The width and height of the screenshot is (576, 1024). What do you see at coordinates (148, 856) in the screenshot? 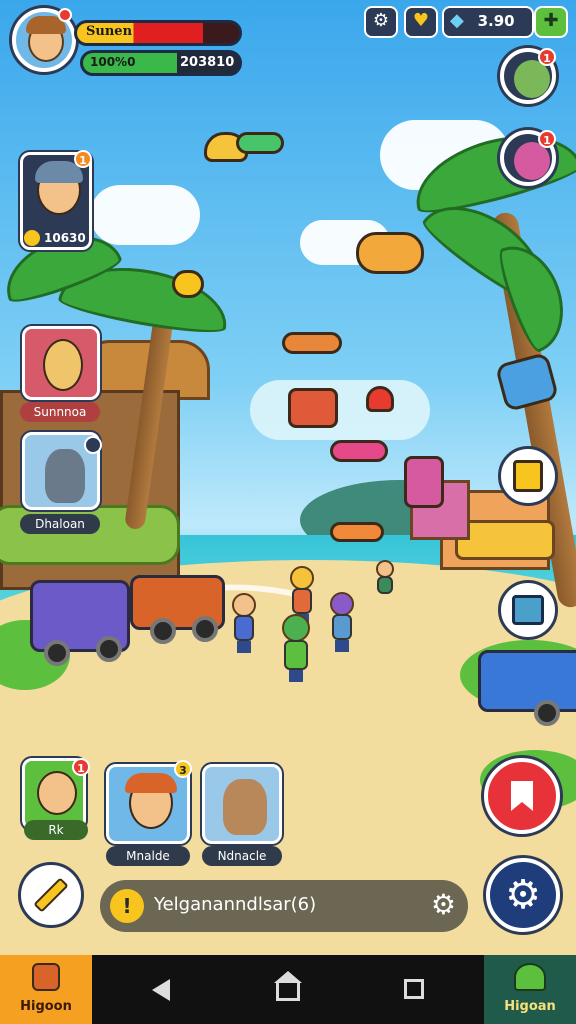
I see `friend-card-label: Mnalde` at bounding box center [148, 856].